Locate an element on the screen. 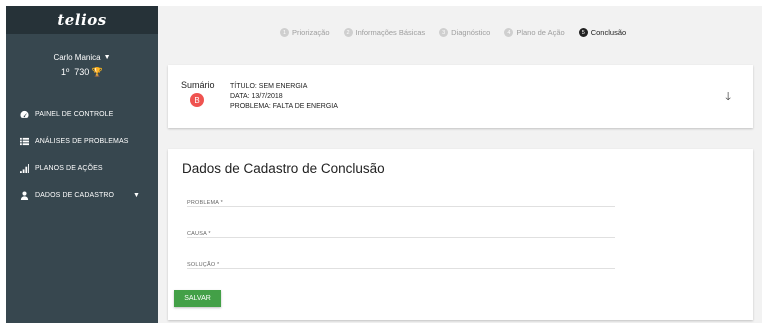 The width and height of the screenshot is (768, 327). problem-field: PROBLEMA * is located at coordinates (401, 199).